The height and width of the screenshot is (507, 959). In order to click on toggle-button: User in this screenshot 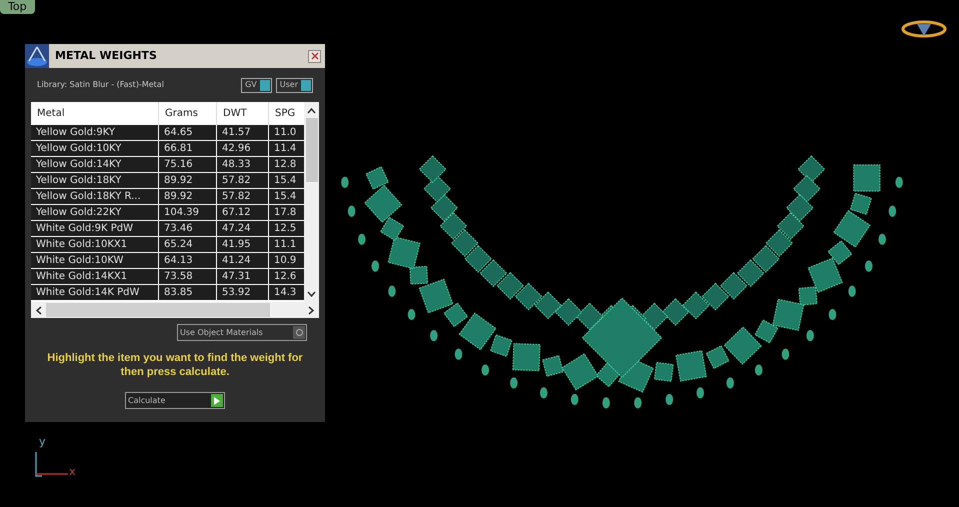, I will do `click(294, 85)`.